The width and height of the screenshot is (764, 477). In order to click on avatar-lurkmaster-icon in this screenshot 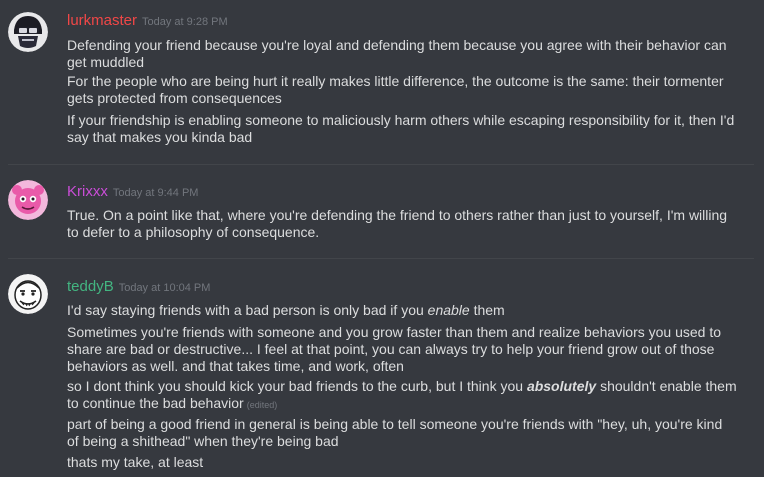, I will do `click(28, 32)`.